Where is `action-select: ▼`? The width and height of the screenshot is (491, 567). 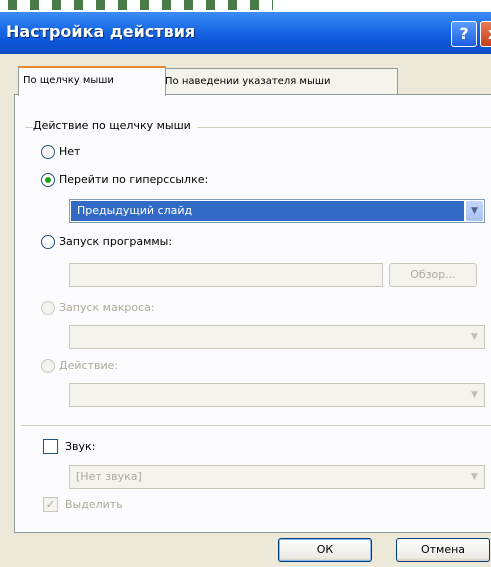 action-select: ▼ is located at coordinates (277, 395).